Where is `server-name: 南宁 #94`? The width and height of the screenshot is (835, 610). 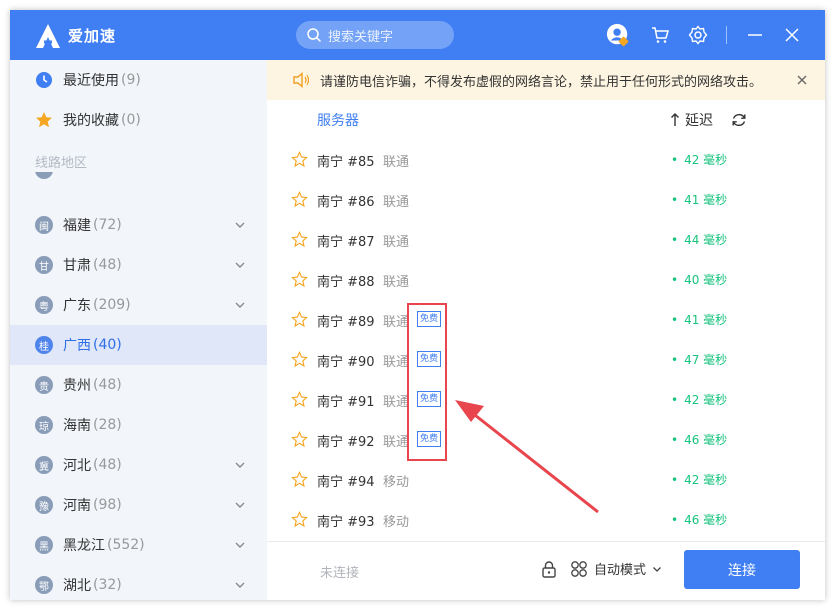
server-name: 南宁 #94 is located at coordinates (346, 482).